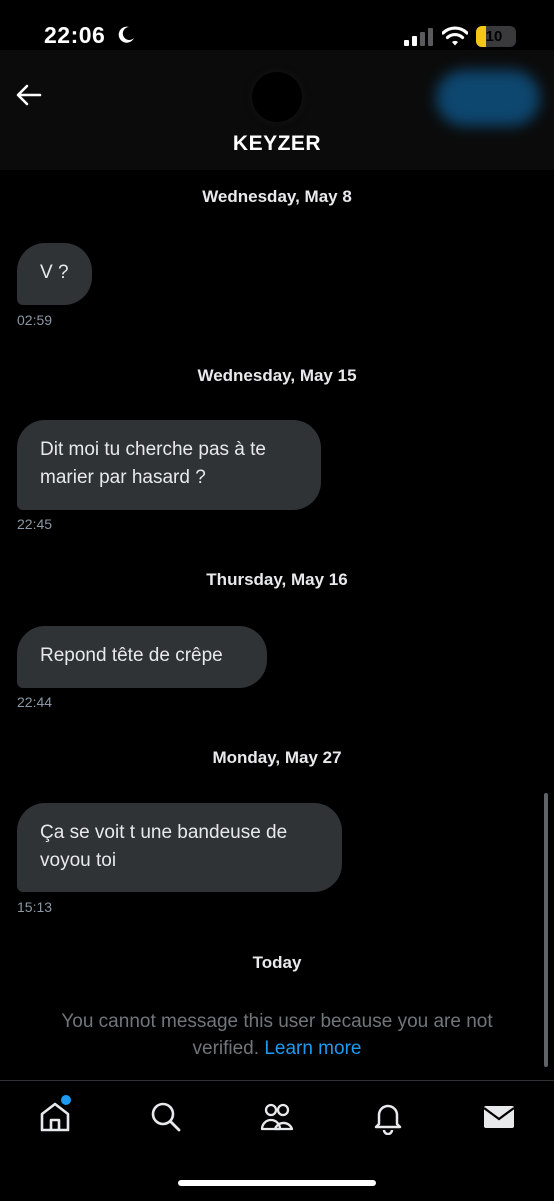 The width and height of the screenshot is (554, 1201). I want to click on home-indicator, so click(277, 1183).